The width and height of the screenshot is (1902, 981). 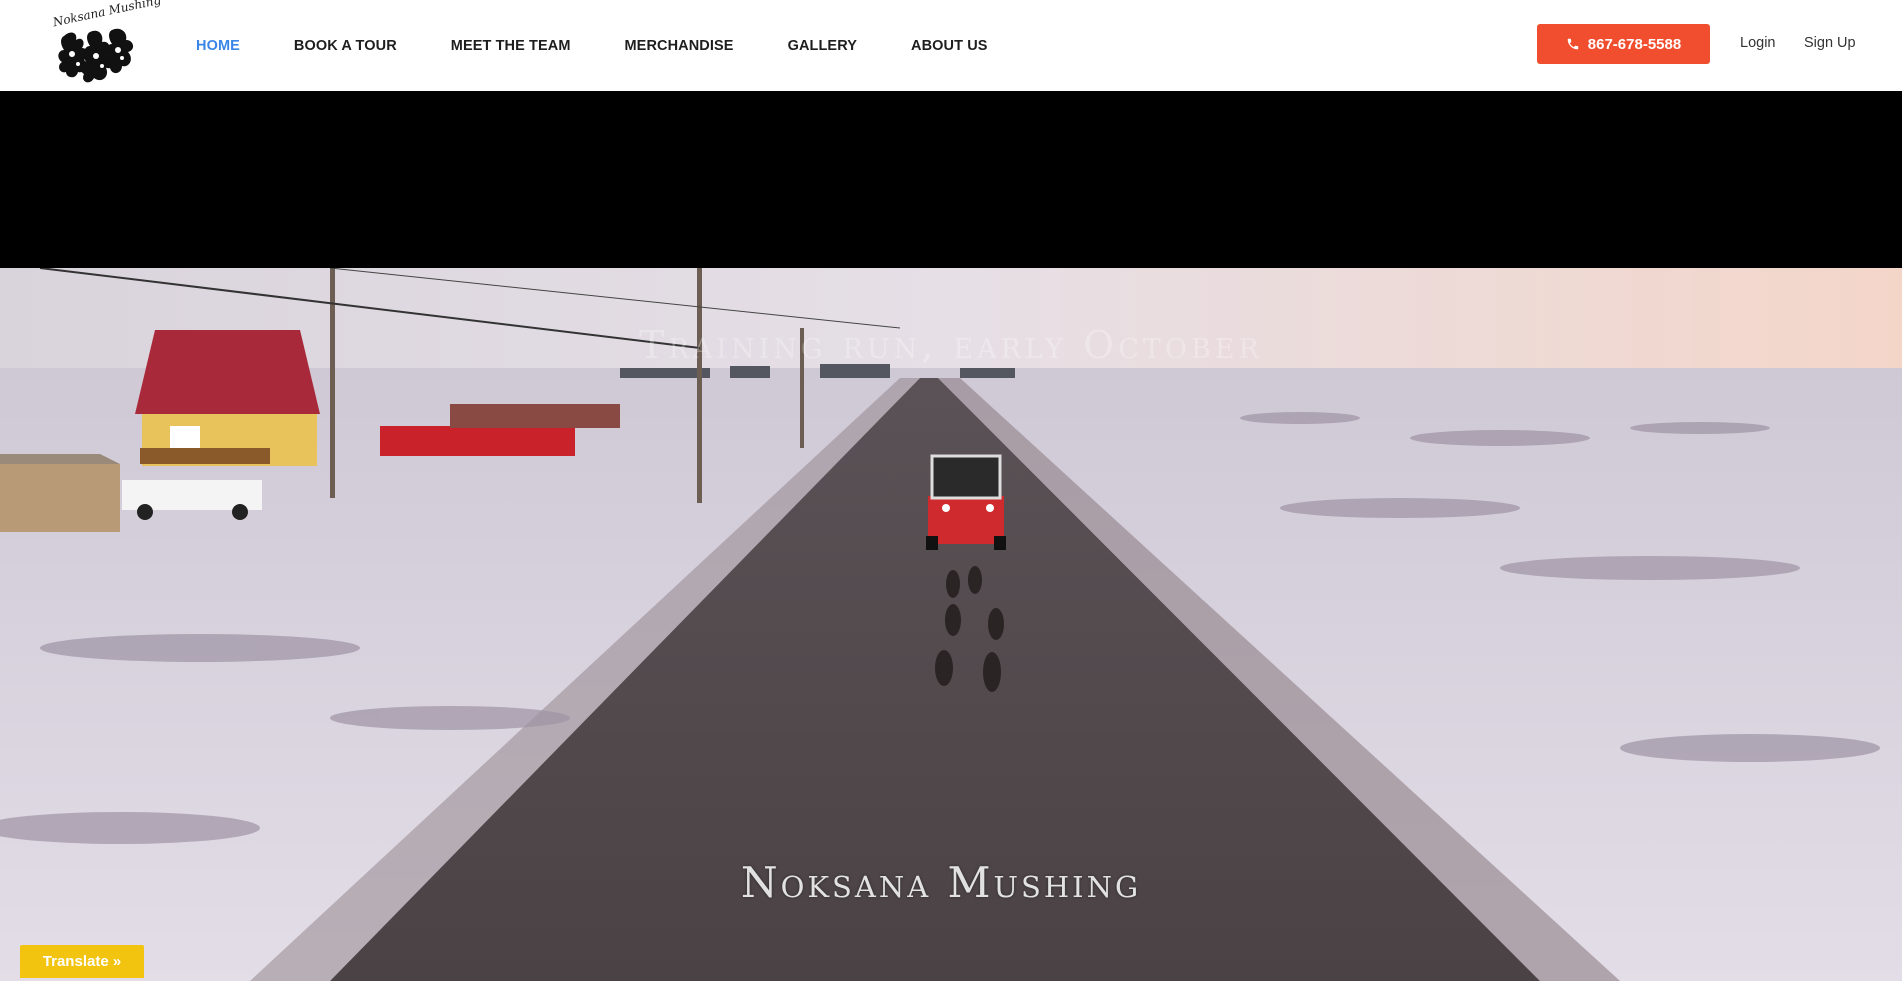 What do you see at coordinates (218, 46) in the screenshot?
I see `nav-home: HOME` at bounding box center [218, 46].